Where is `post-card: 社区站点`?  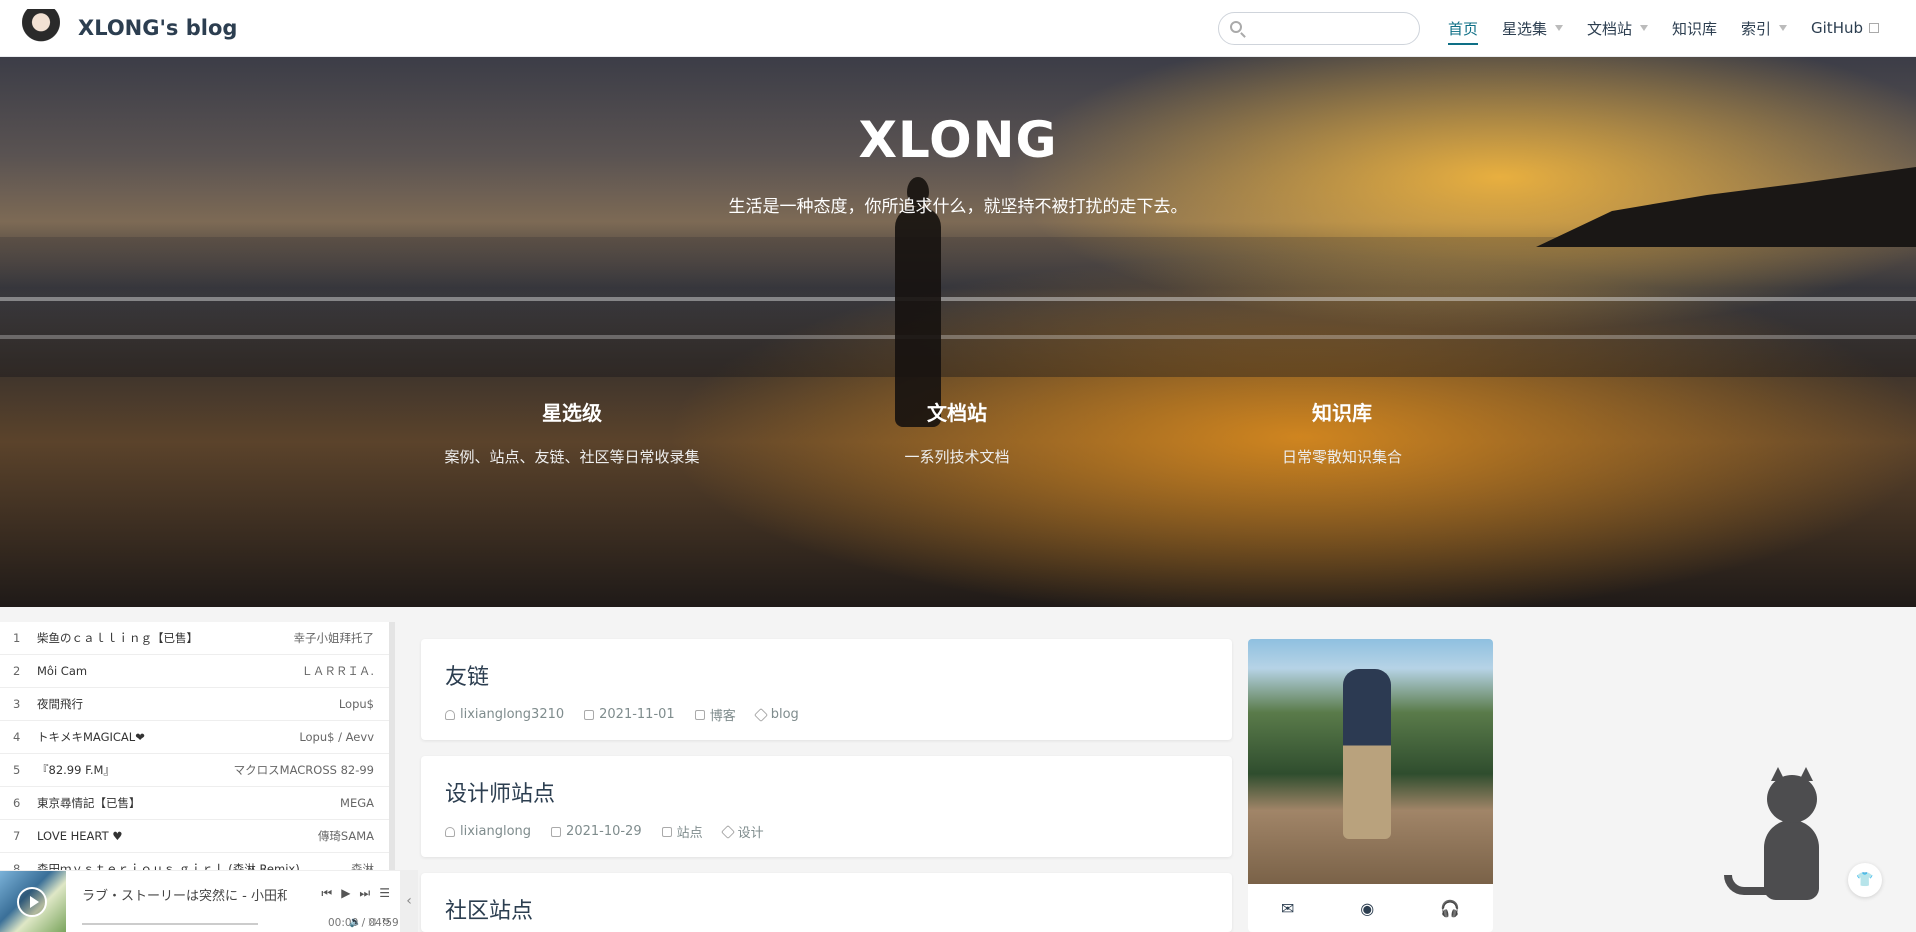
post-card: 社区站点 is located at coordinates (826, 902).